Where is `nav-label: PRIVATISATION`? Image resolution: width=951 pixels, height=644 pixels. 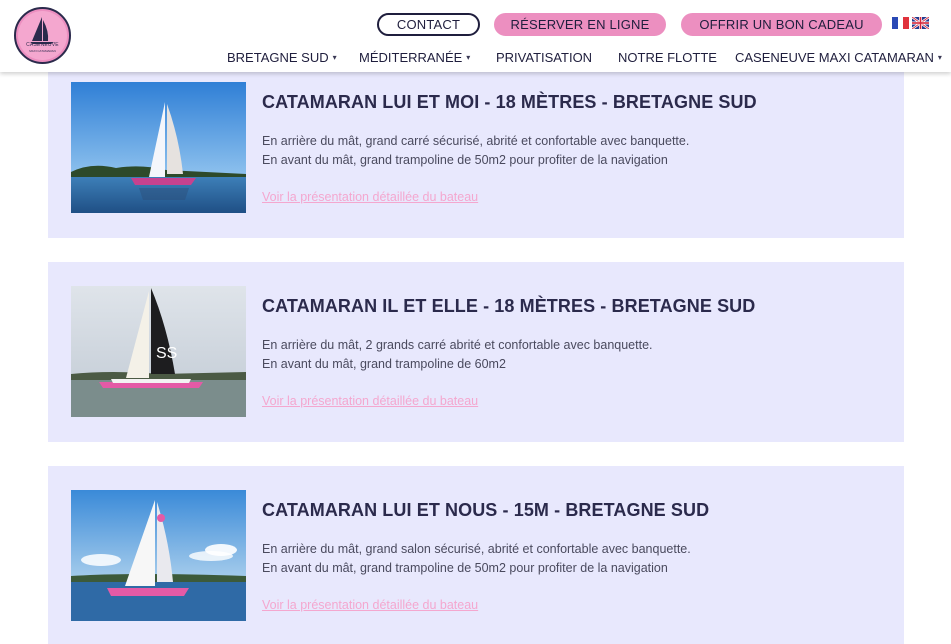
nav-label: PRIVATISATION is located at coordinates (544, 57).